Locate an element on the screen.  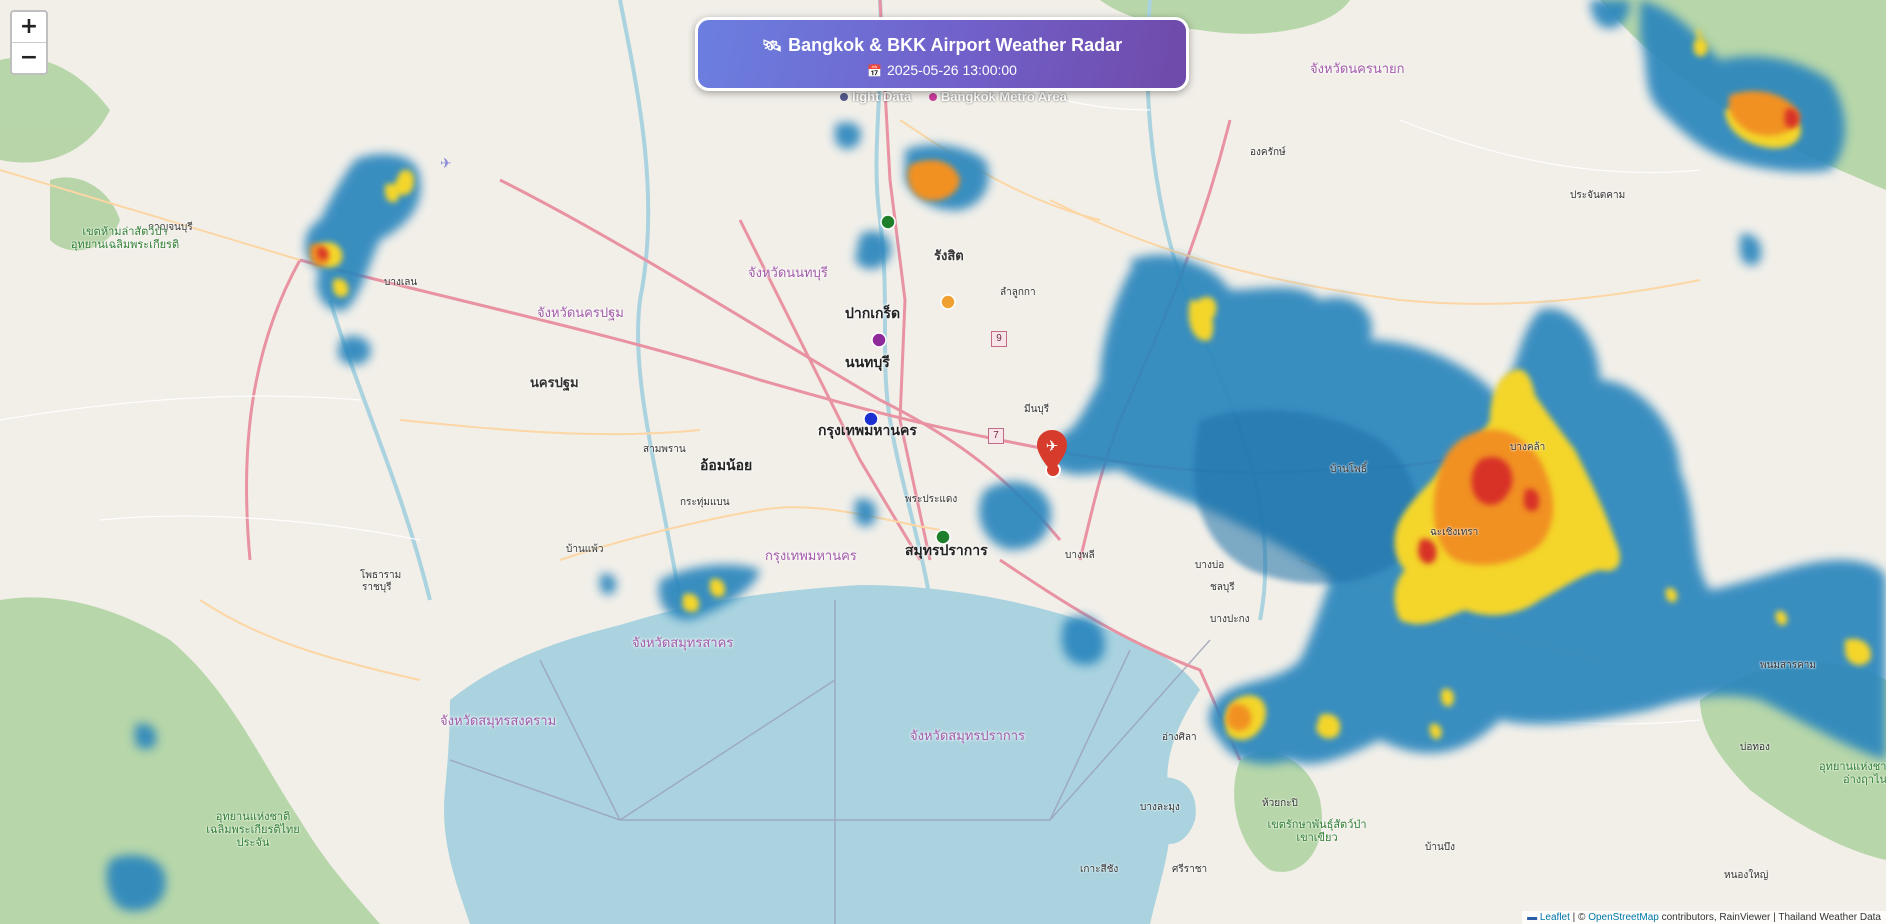
map-label-prov_samutsakhon: จังหวัดสมุทรสาคร is located at coordinates (683, 643).